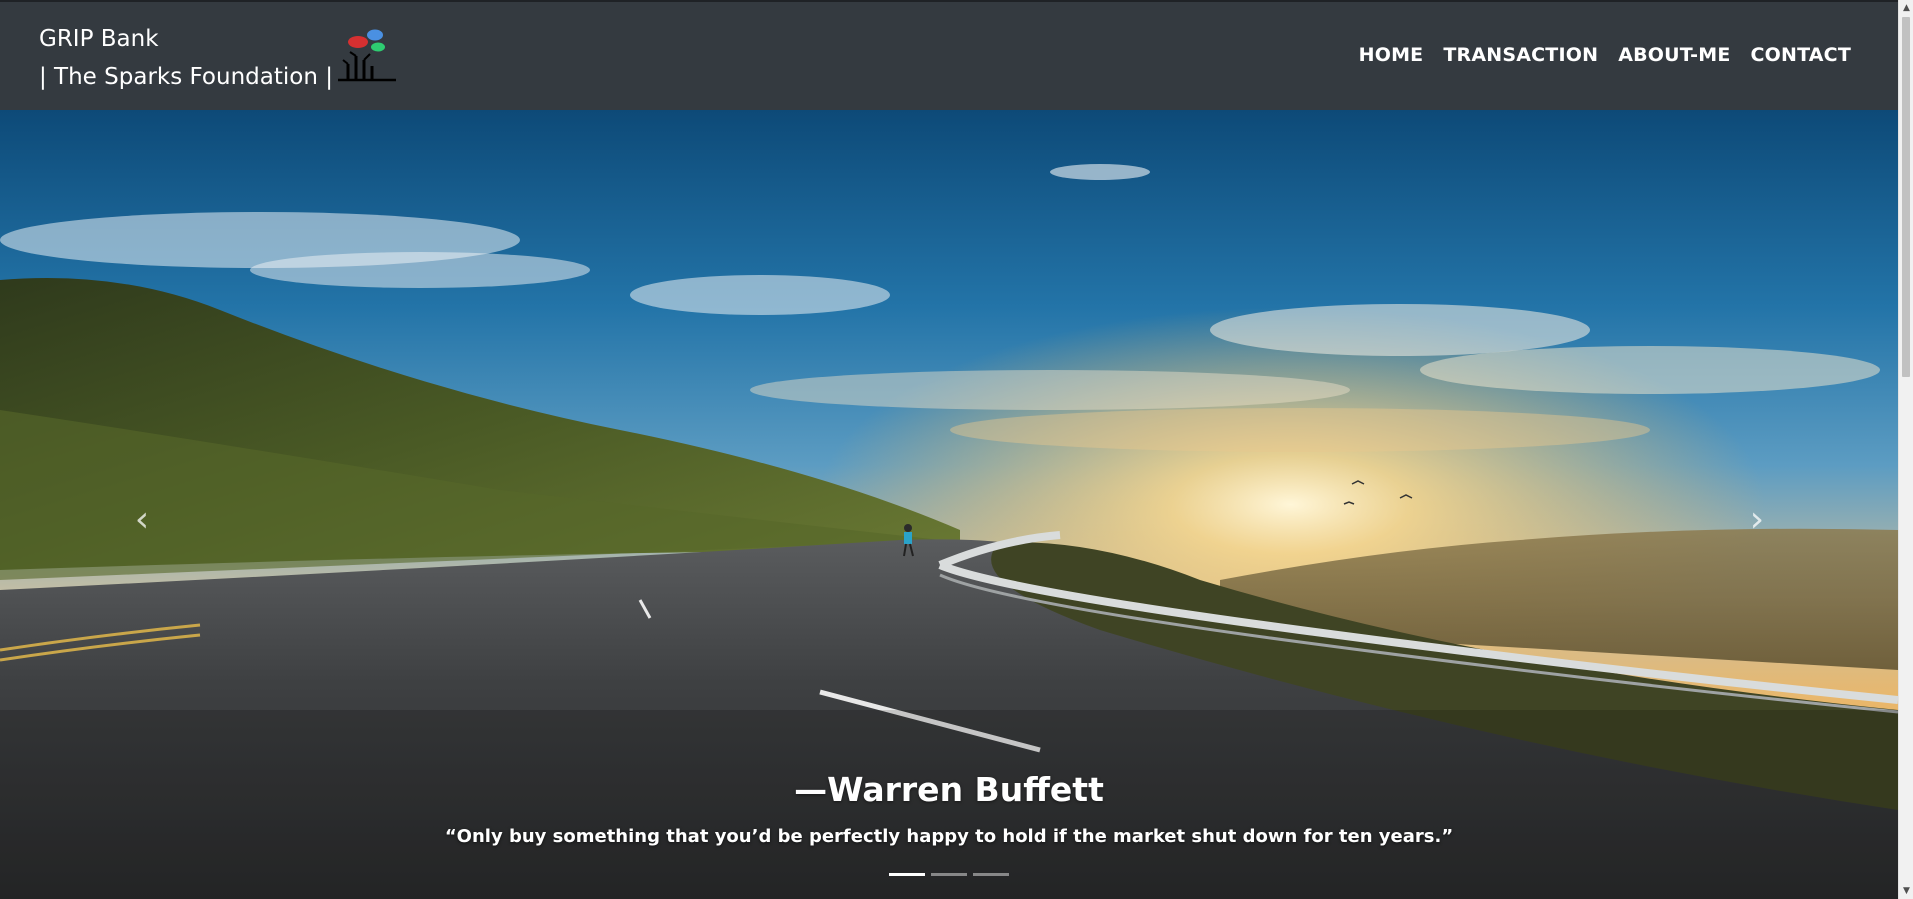 The height and width of the screenshot is (899, 1913). What do you see at coordinates (186, 39) in the screenshot?
I see `brand-title: GRIP Bank` at bounding box center [186, 39].